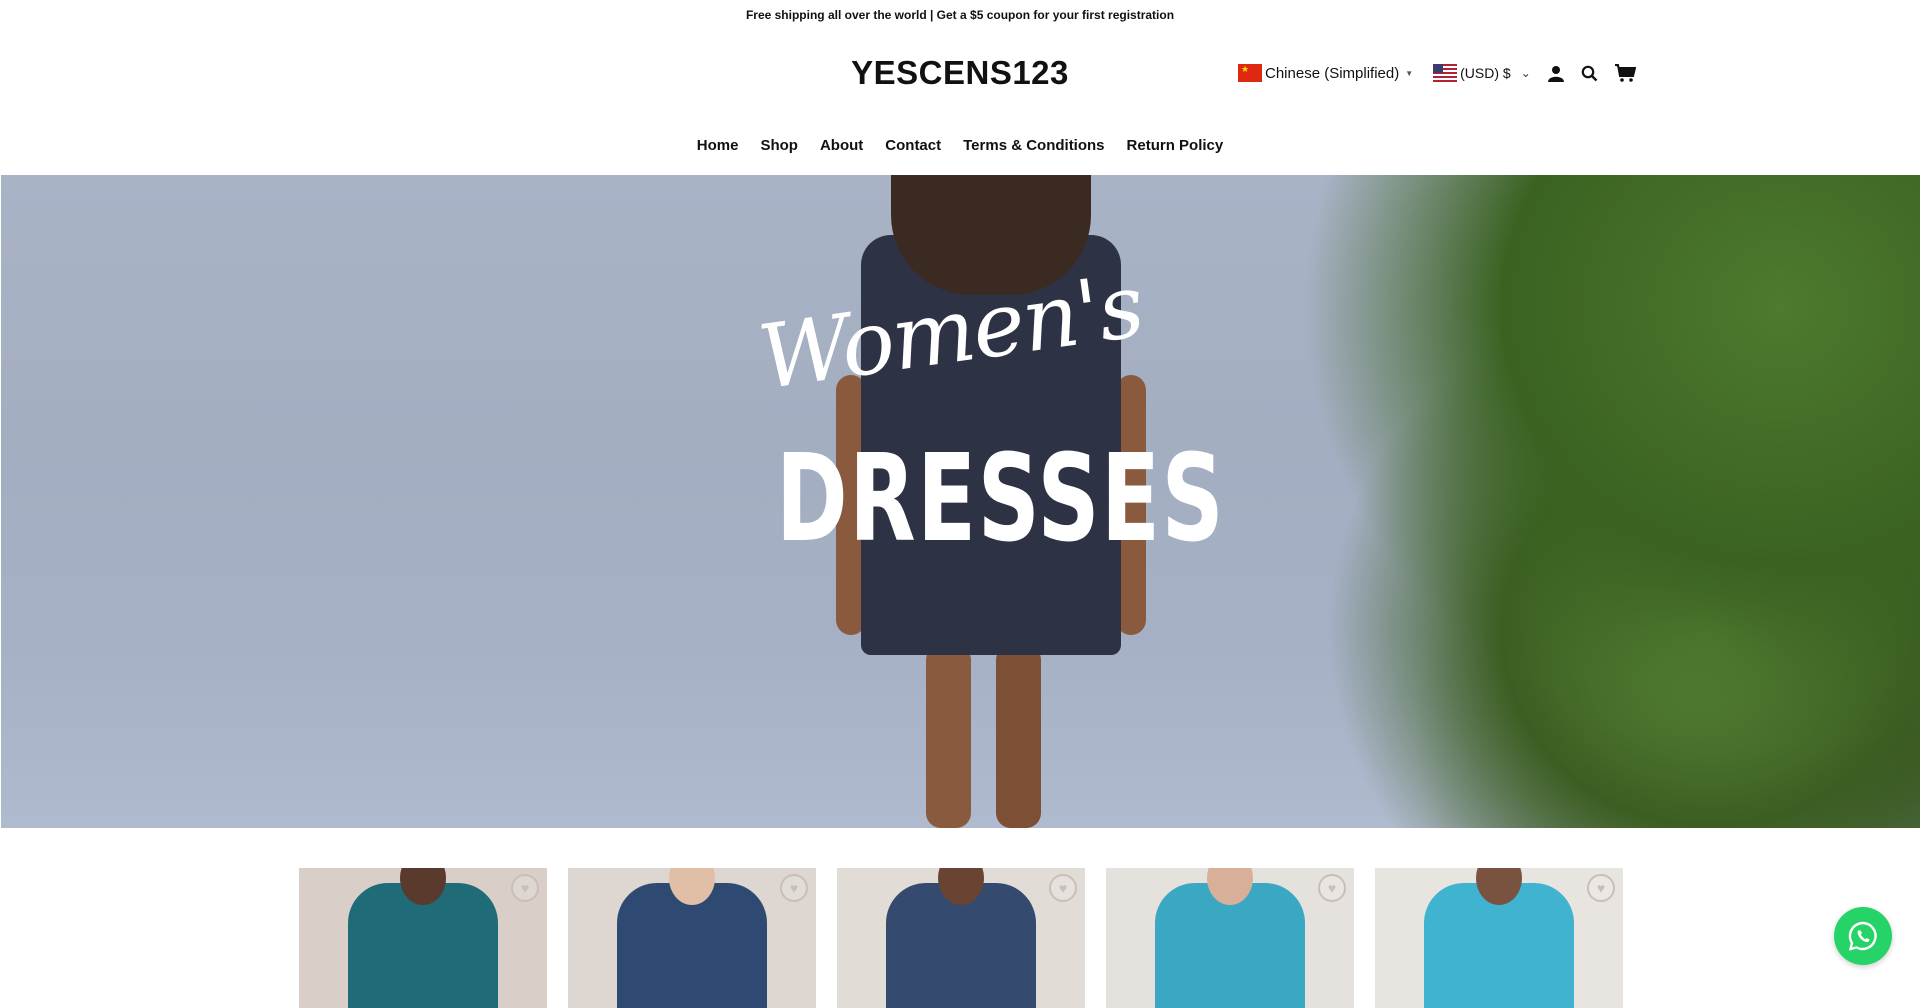  What do you see at coordinates (1485, 73) in the screenshot?
I see `currency-label: (USD) $` at bounding box center [1485, 73].